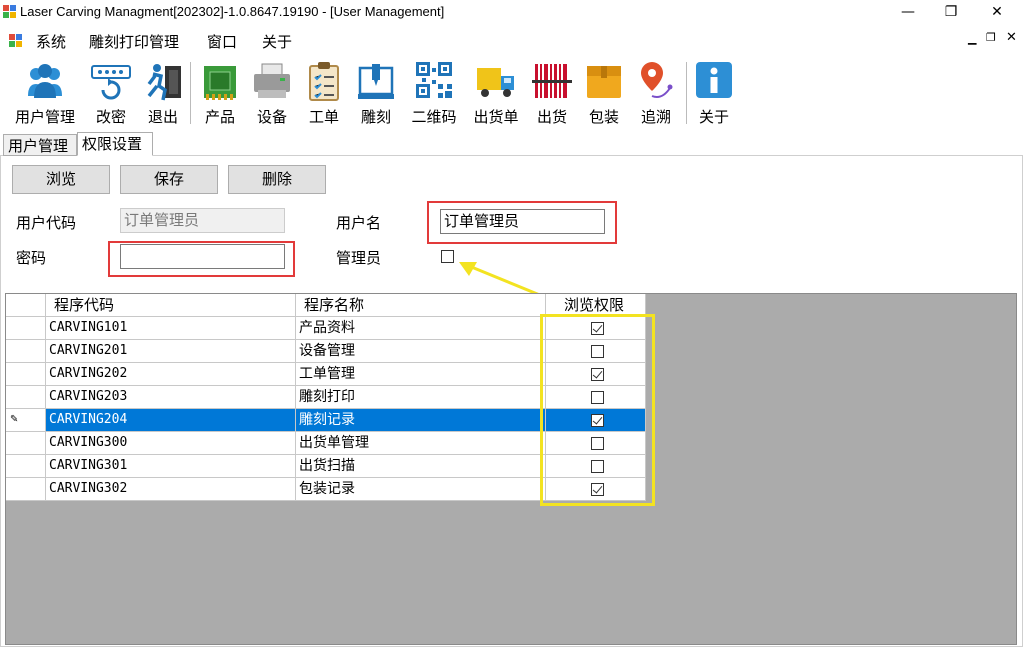 The width and height of the screenshot is (1023, 647). I want to click on program-code-cell: CARVING300, so click(171, 443).